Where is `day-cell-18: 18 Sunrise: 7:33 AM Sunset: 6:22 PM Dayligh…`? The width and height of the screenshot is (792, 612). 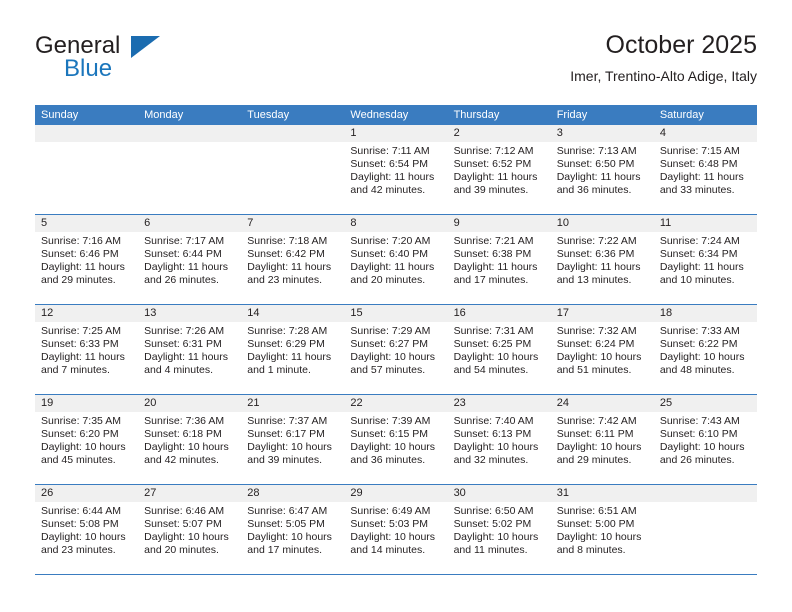
day-cell-18: 18 Sunrise: 7:33 AM Sunset: 6:22 PM Dayligh… is located at coordinates (705, 349).